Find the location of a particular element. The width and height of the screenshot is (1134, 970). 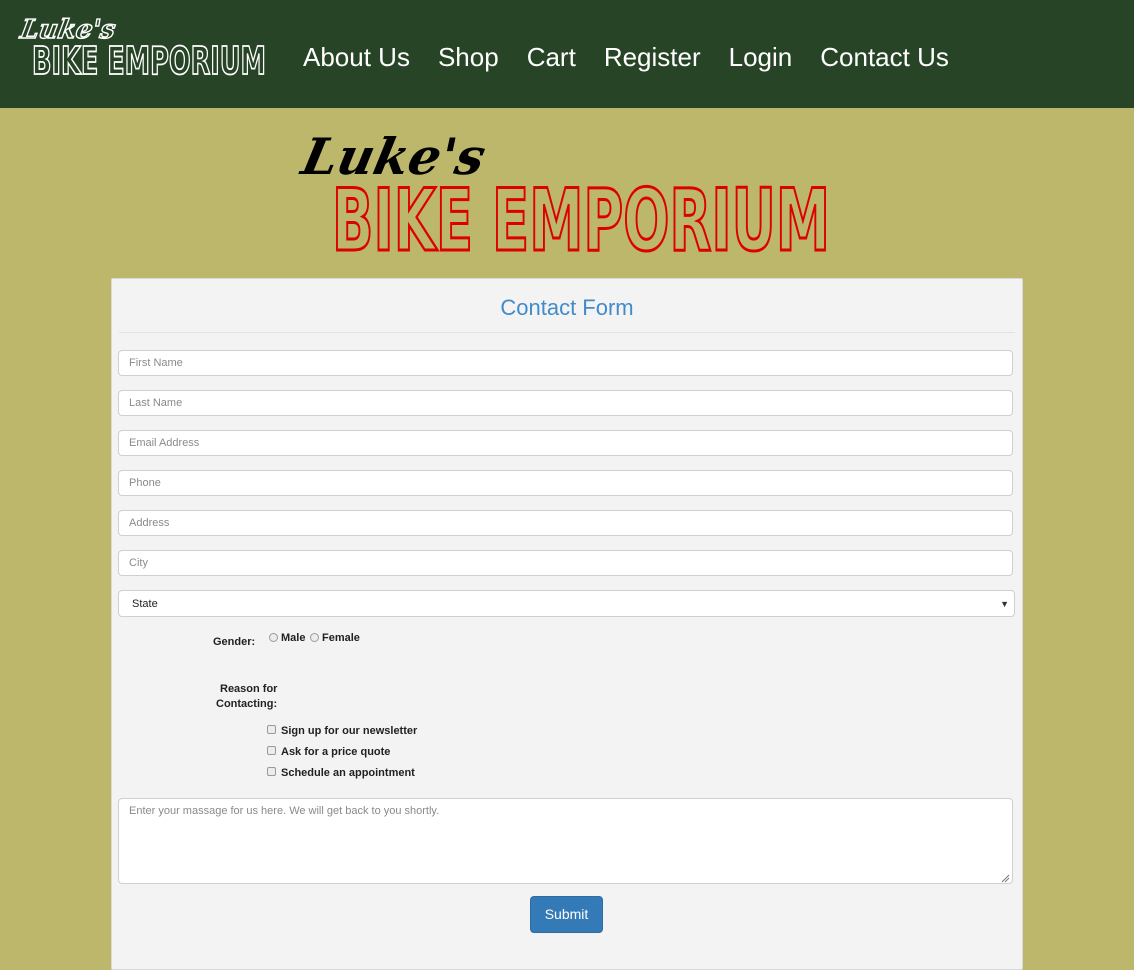

nav-cart: Cart is located at coordinates (551, 58).